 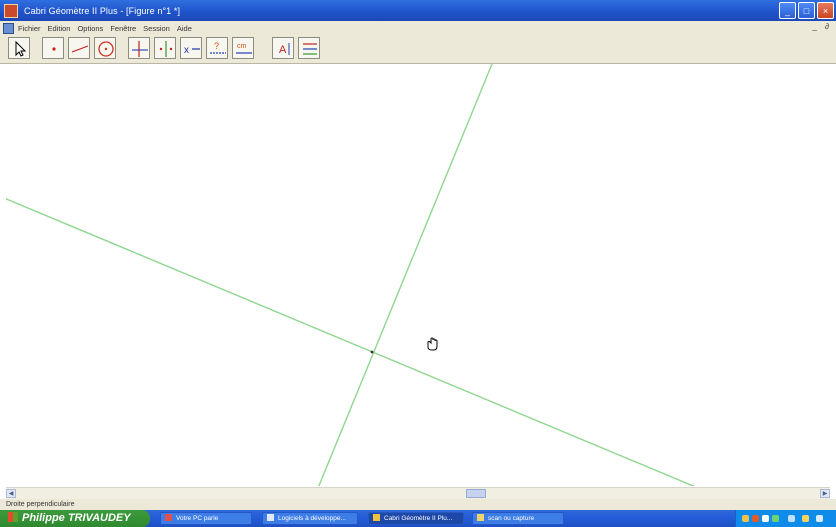 What do you see at coordinates (432, 344) in the screenshot?
I see `hand-cursor-icon` at bounding box center [432, 344].